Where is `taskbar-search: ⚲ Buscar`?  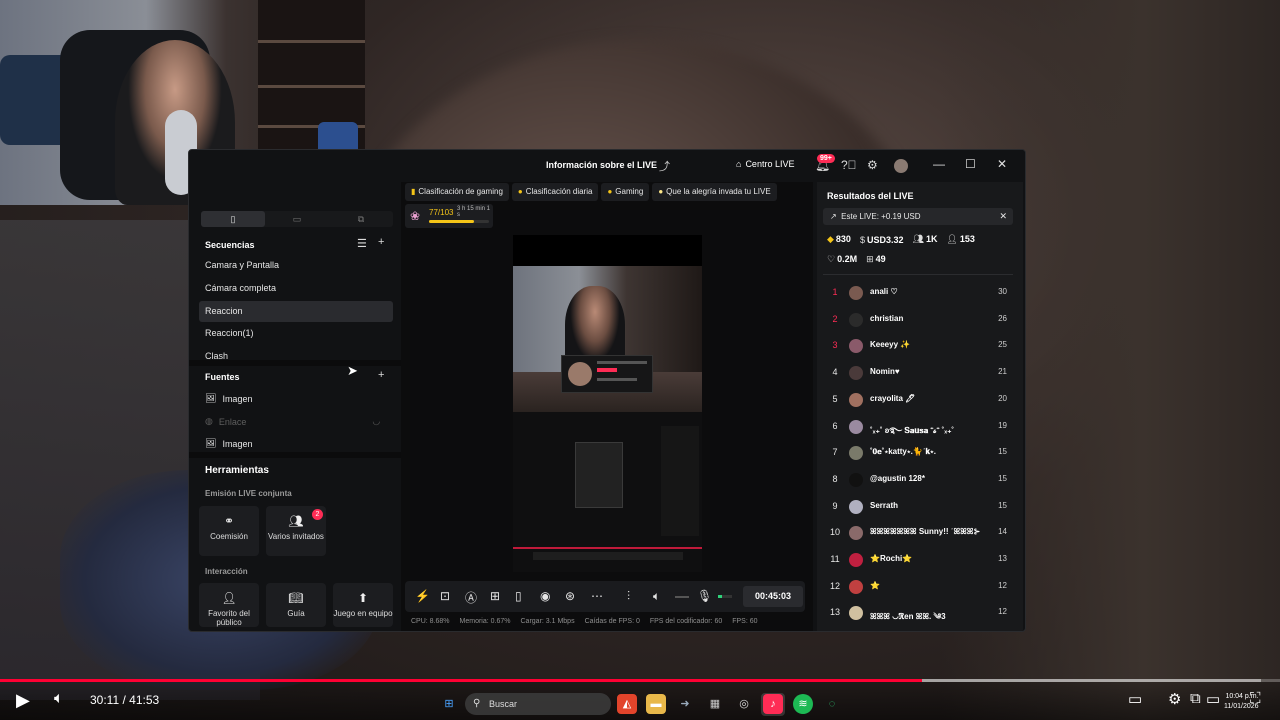
taskbar-search: ⚲ Buscar is located at coordinates (538, 704).